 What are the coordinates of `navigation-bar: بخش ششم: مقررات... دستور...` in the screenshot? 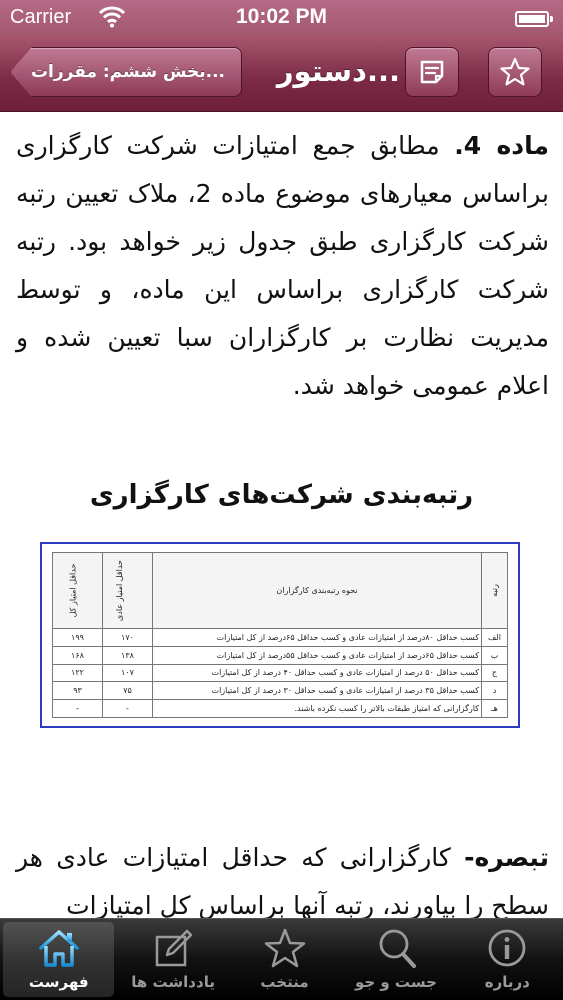 It's located at (281, 74).